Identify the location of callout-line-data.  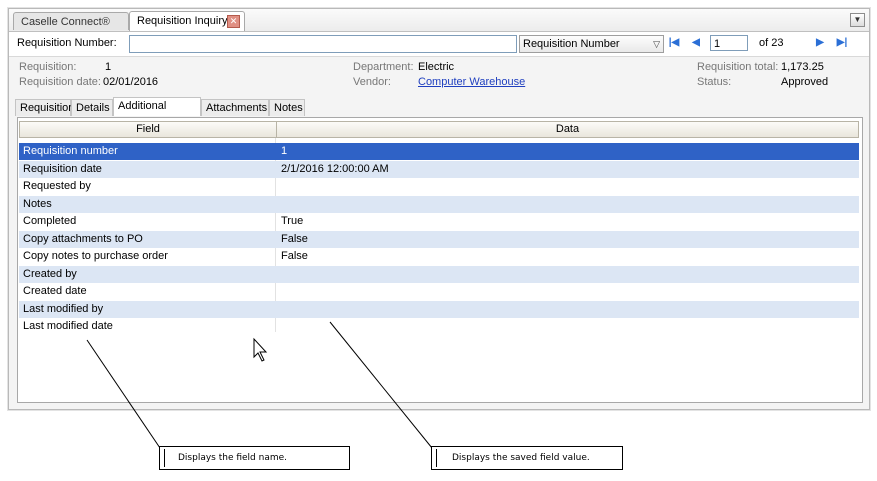
(381, 385).